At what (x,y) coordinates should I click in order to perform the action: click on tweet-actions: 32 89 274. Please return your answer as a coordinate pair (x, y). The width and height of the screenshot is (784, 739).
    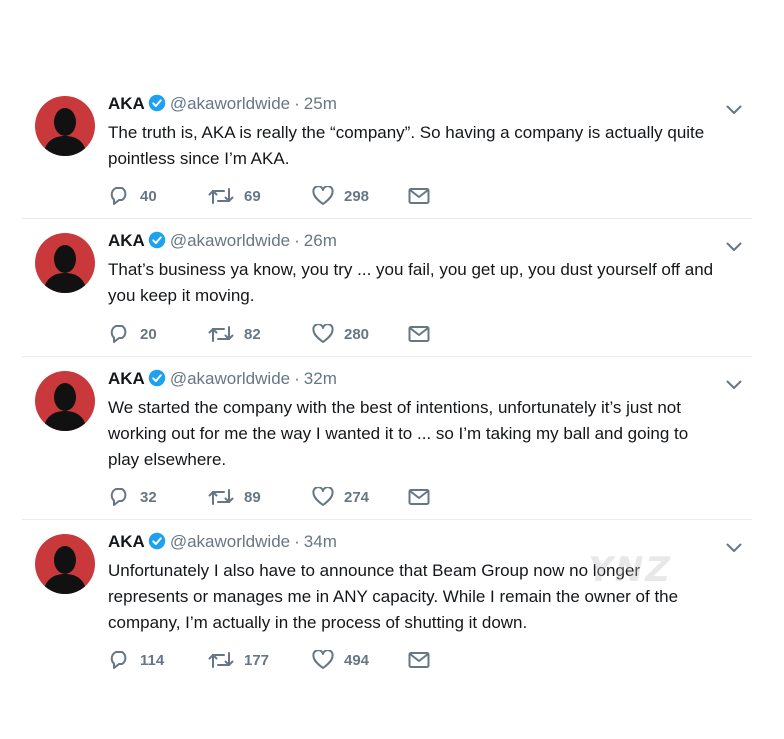
    Looking at the image, I should click on (269, 497).